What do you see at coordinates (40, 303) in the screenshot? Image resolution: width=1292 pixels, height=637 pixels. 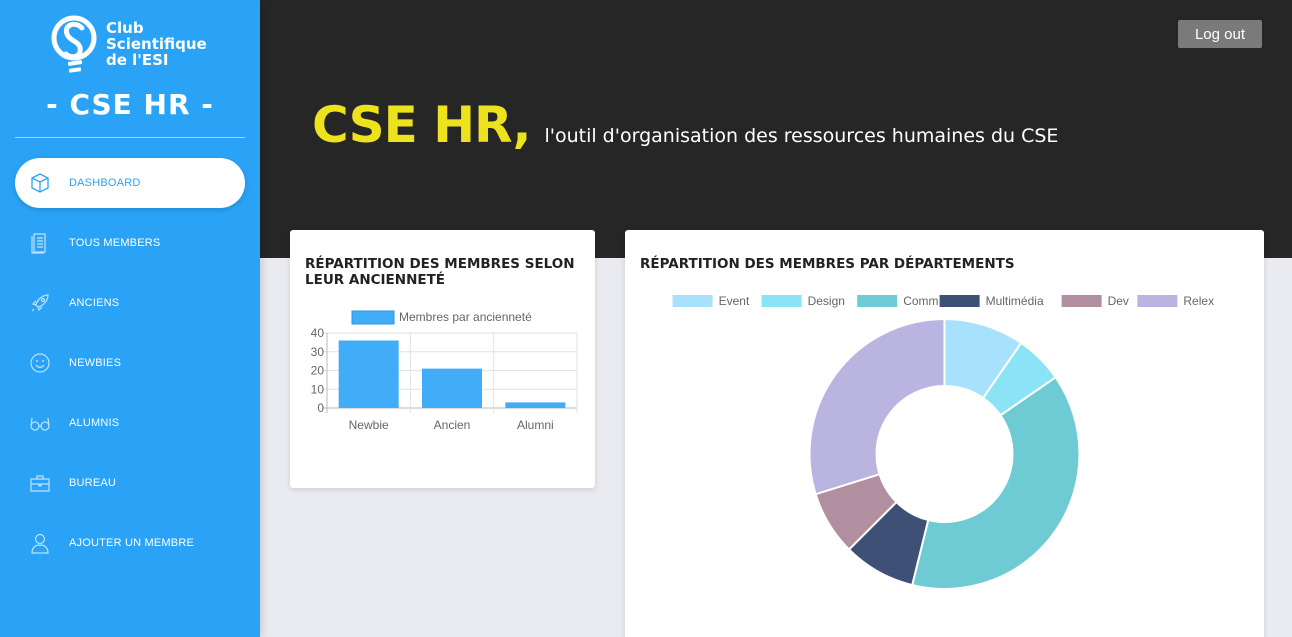 I see `rocket-icon` at bounding box center [40, 303].